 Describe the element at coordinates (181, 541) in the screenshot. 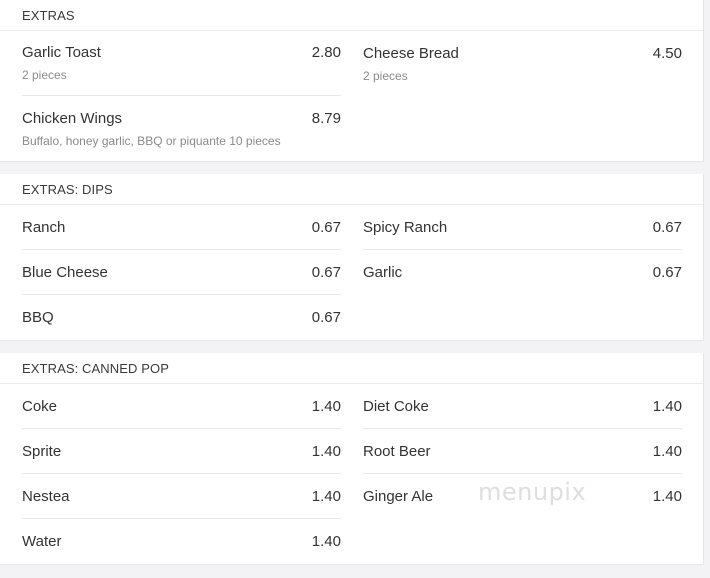

I see `menu-item: Water 1.40` at that location.